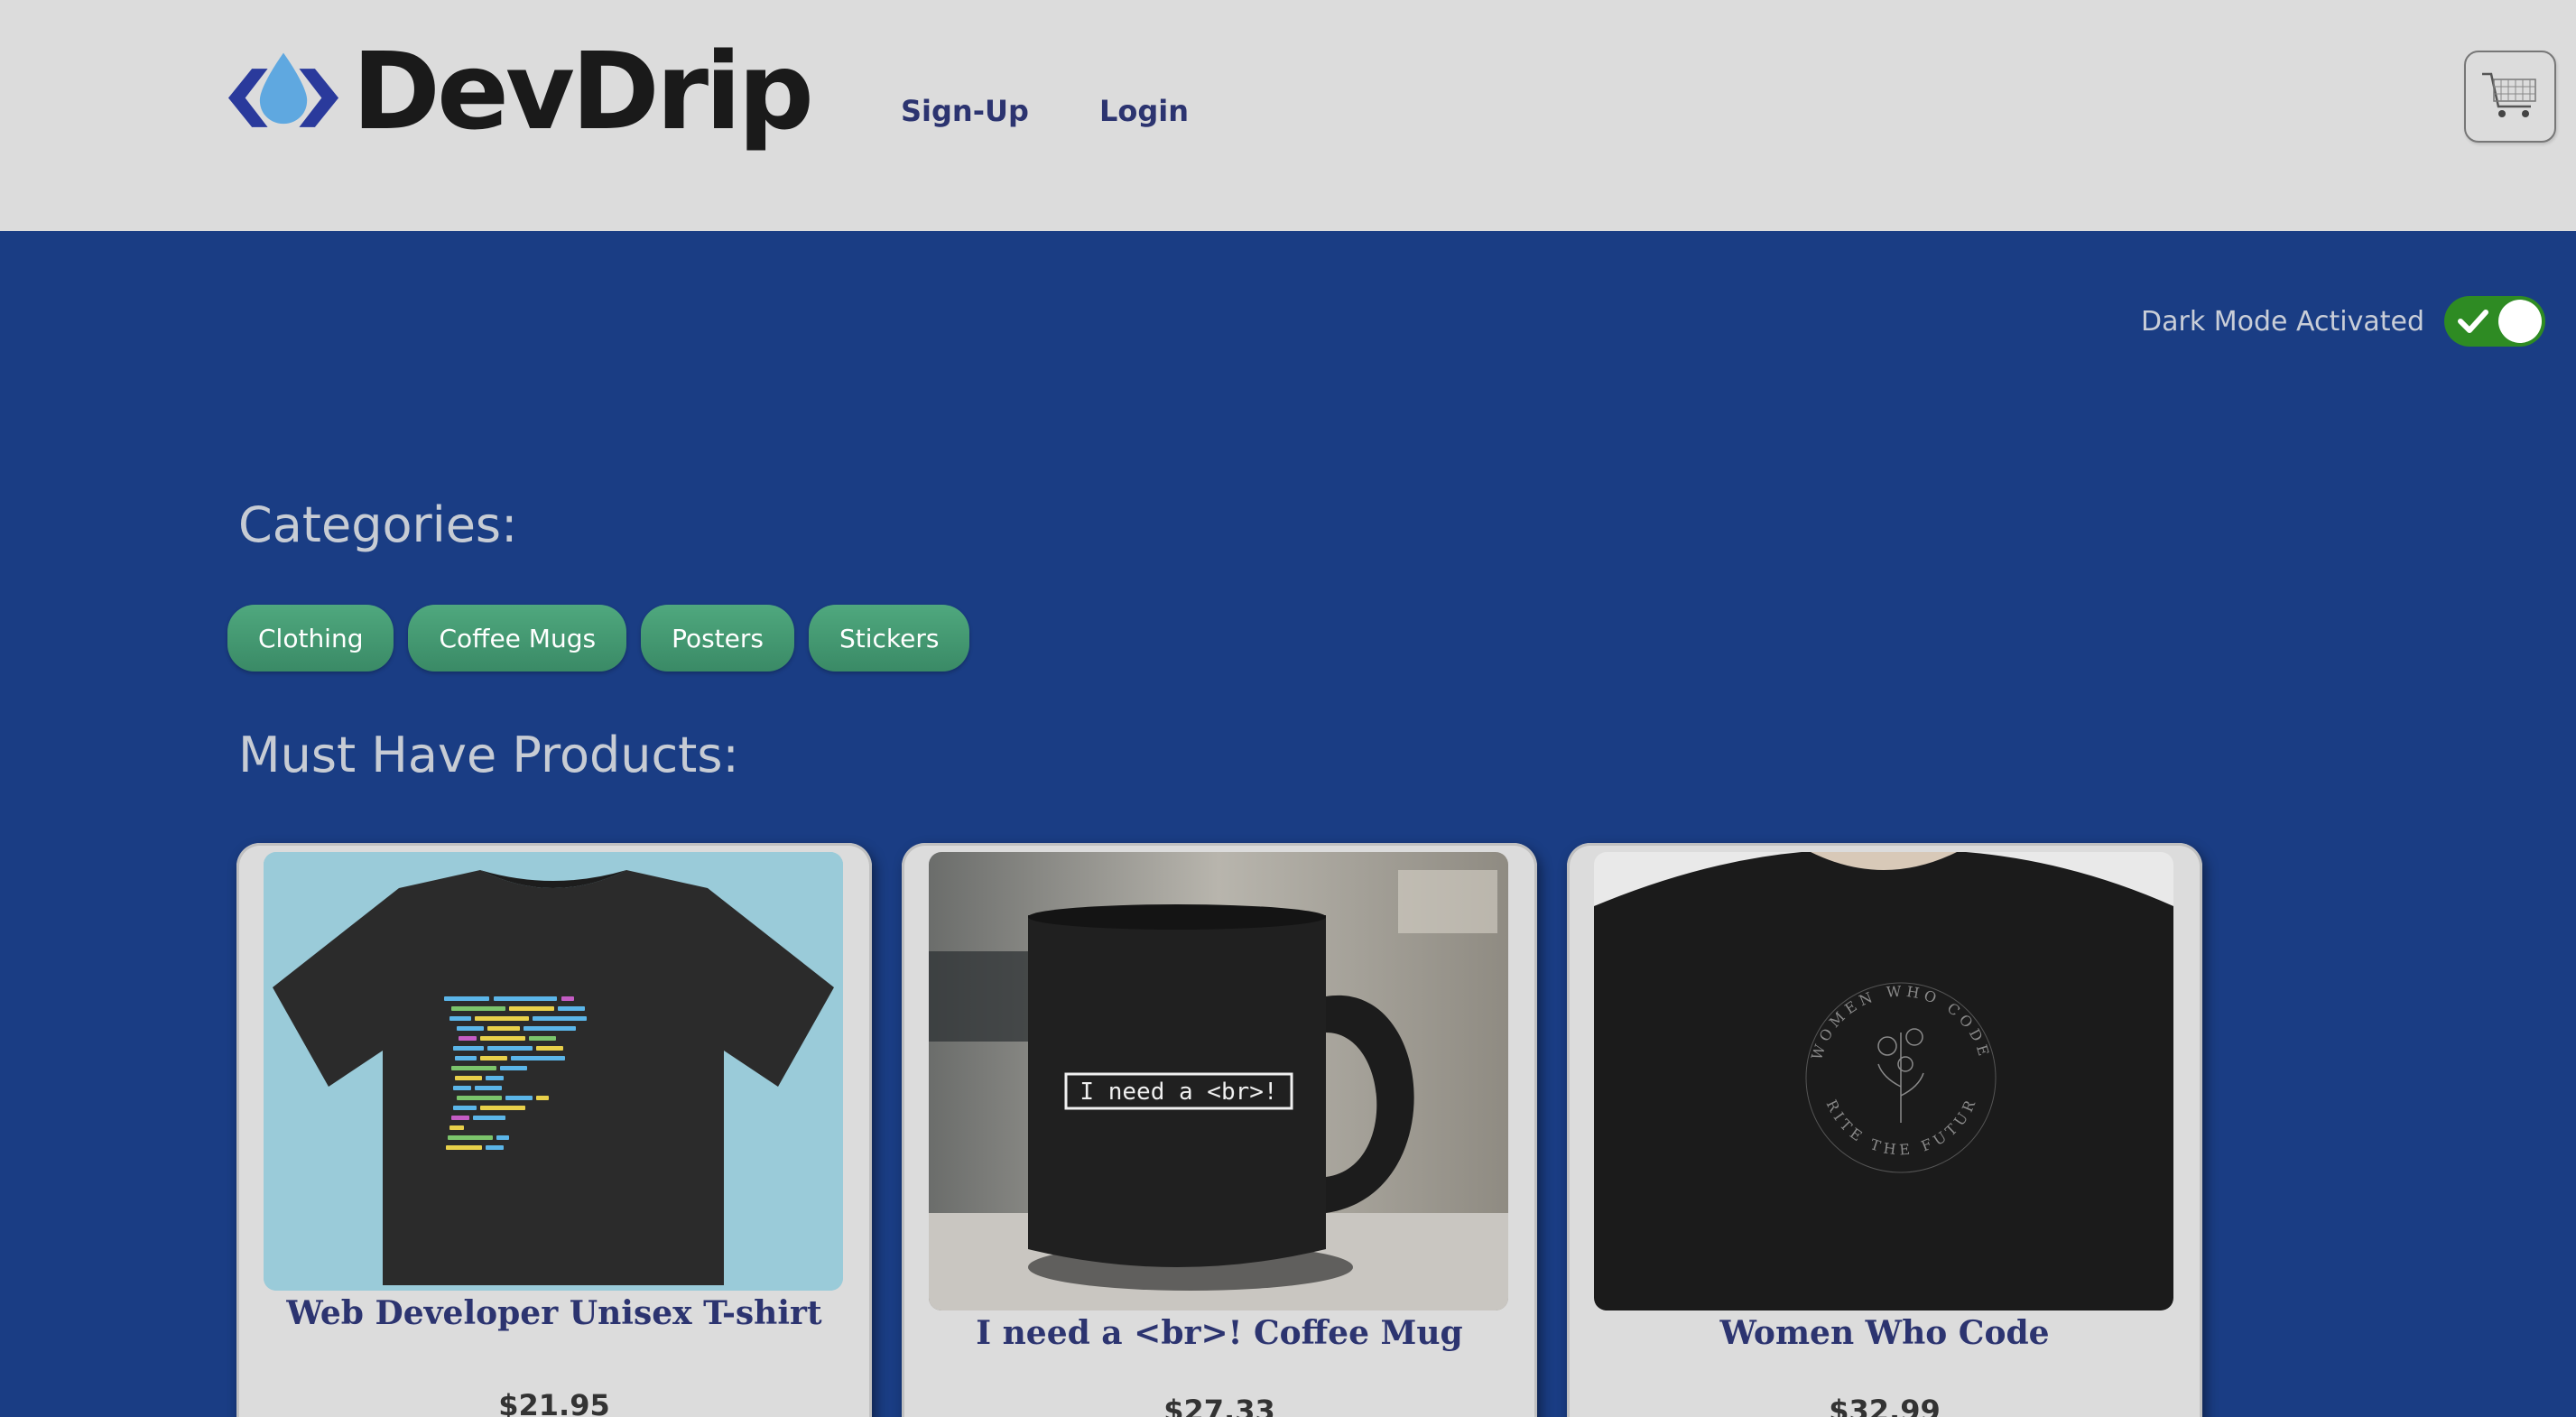 This screenshot has height=1417, width=2576. Describe the element at coordinates (2283, 321) in the screenshot. I see `dark-mode-label: Dark Mode Activated` at that location.